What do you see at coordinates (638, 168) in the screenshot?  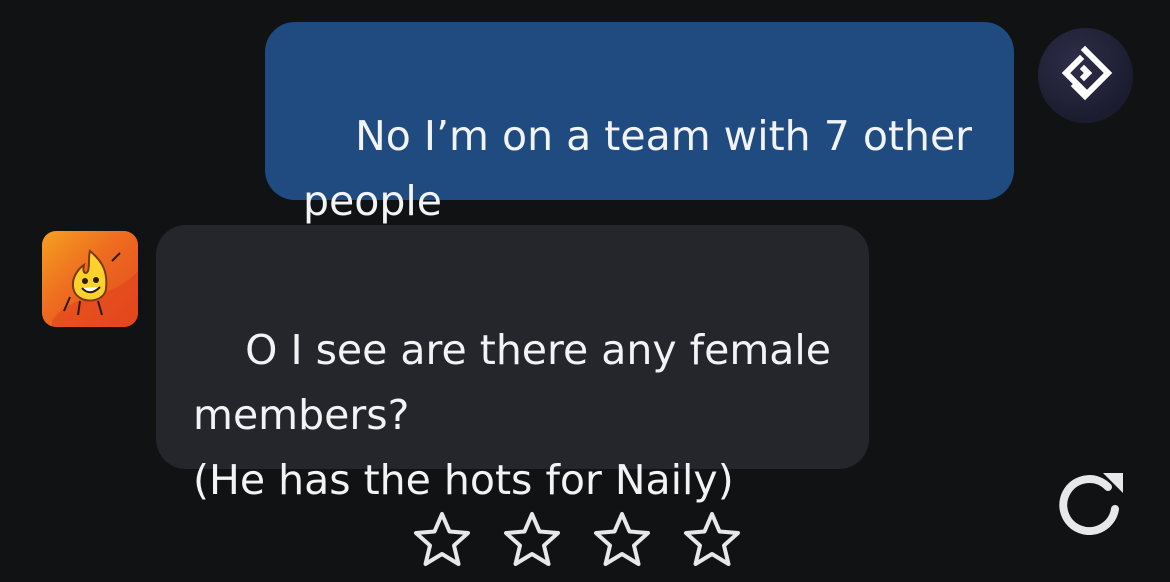 I see `user-message-text: No I’m on a team with 7 other people` at bounding box center [638, 168].